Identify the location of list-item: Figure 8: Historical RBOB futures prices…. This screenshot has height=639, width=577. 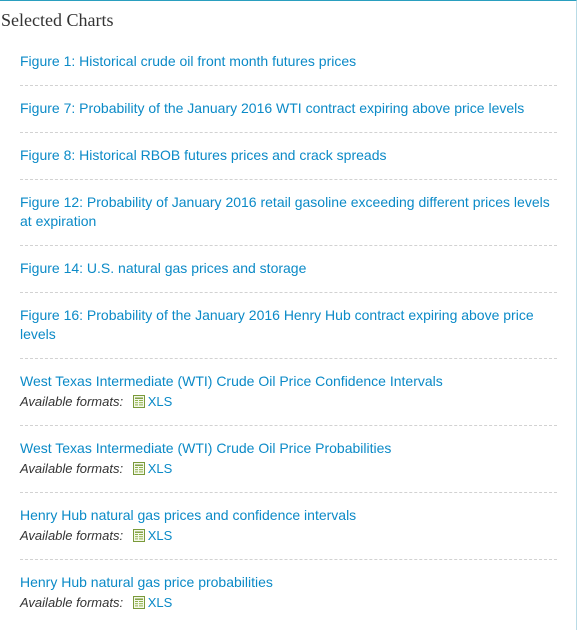
(288, 163).